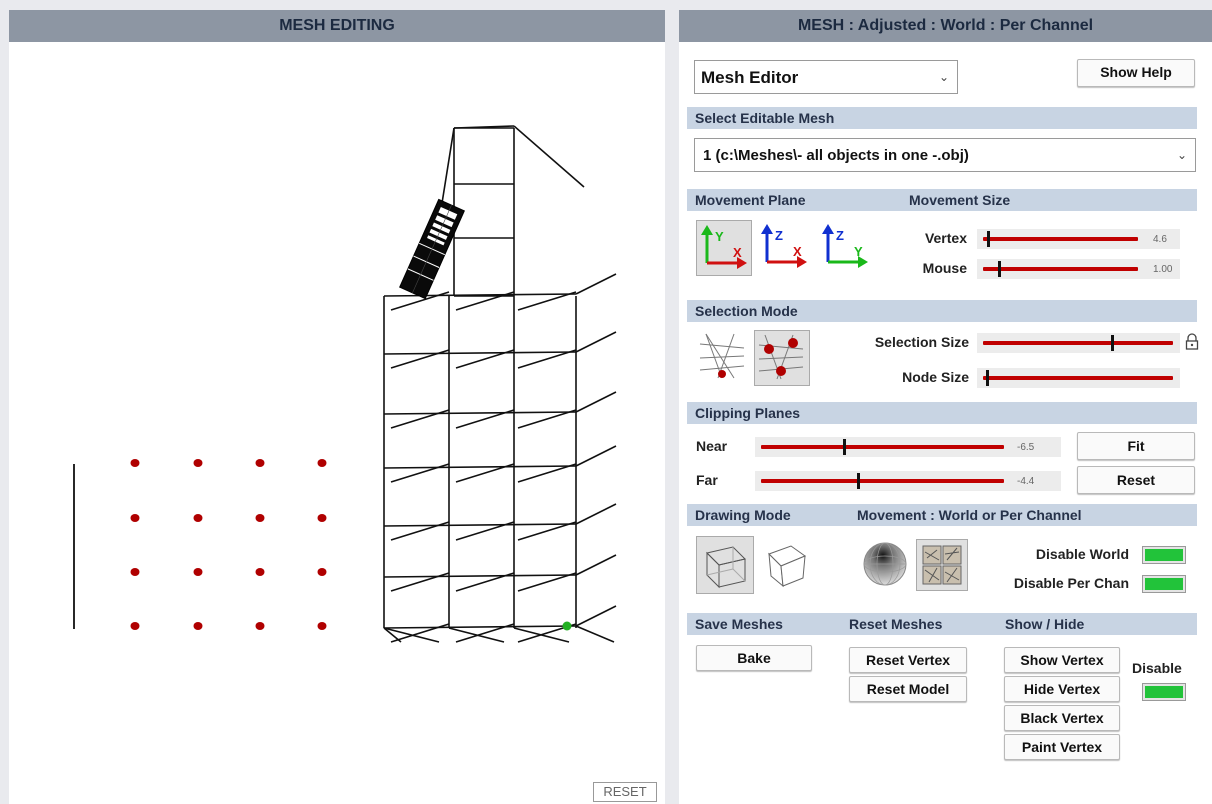  What do you see at coordinates (743, 515) in the screenshot?
I see `drawing-mode-header-label: Drawing Mode` at bounding box center [743, 515].